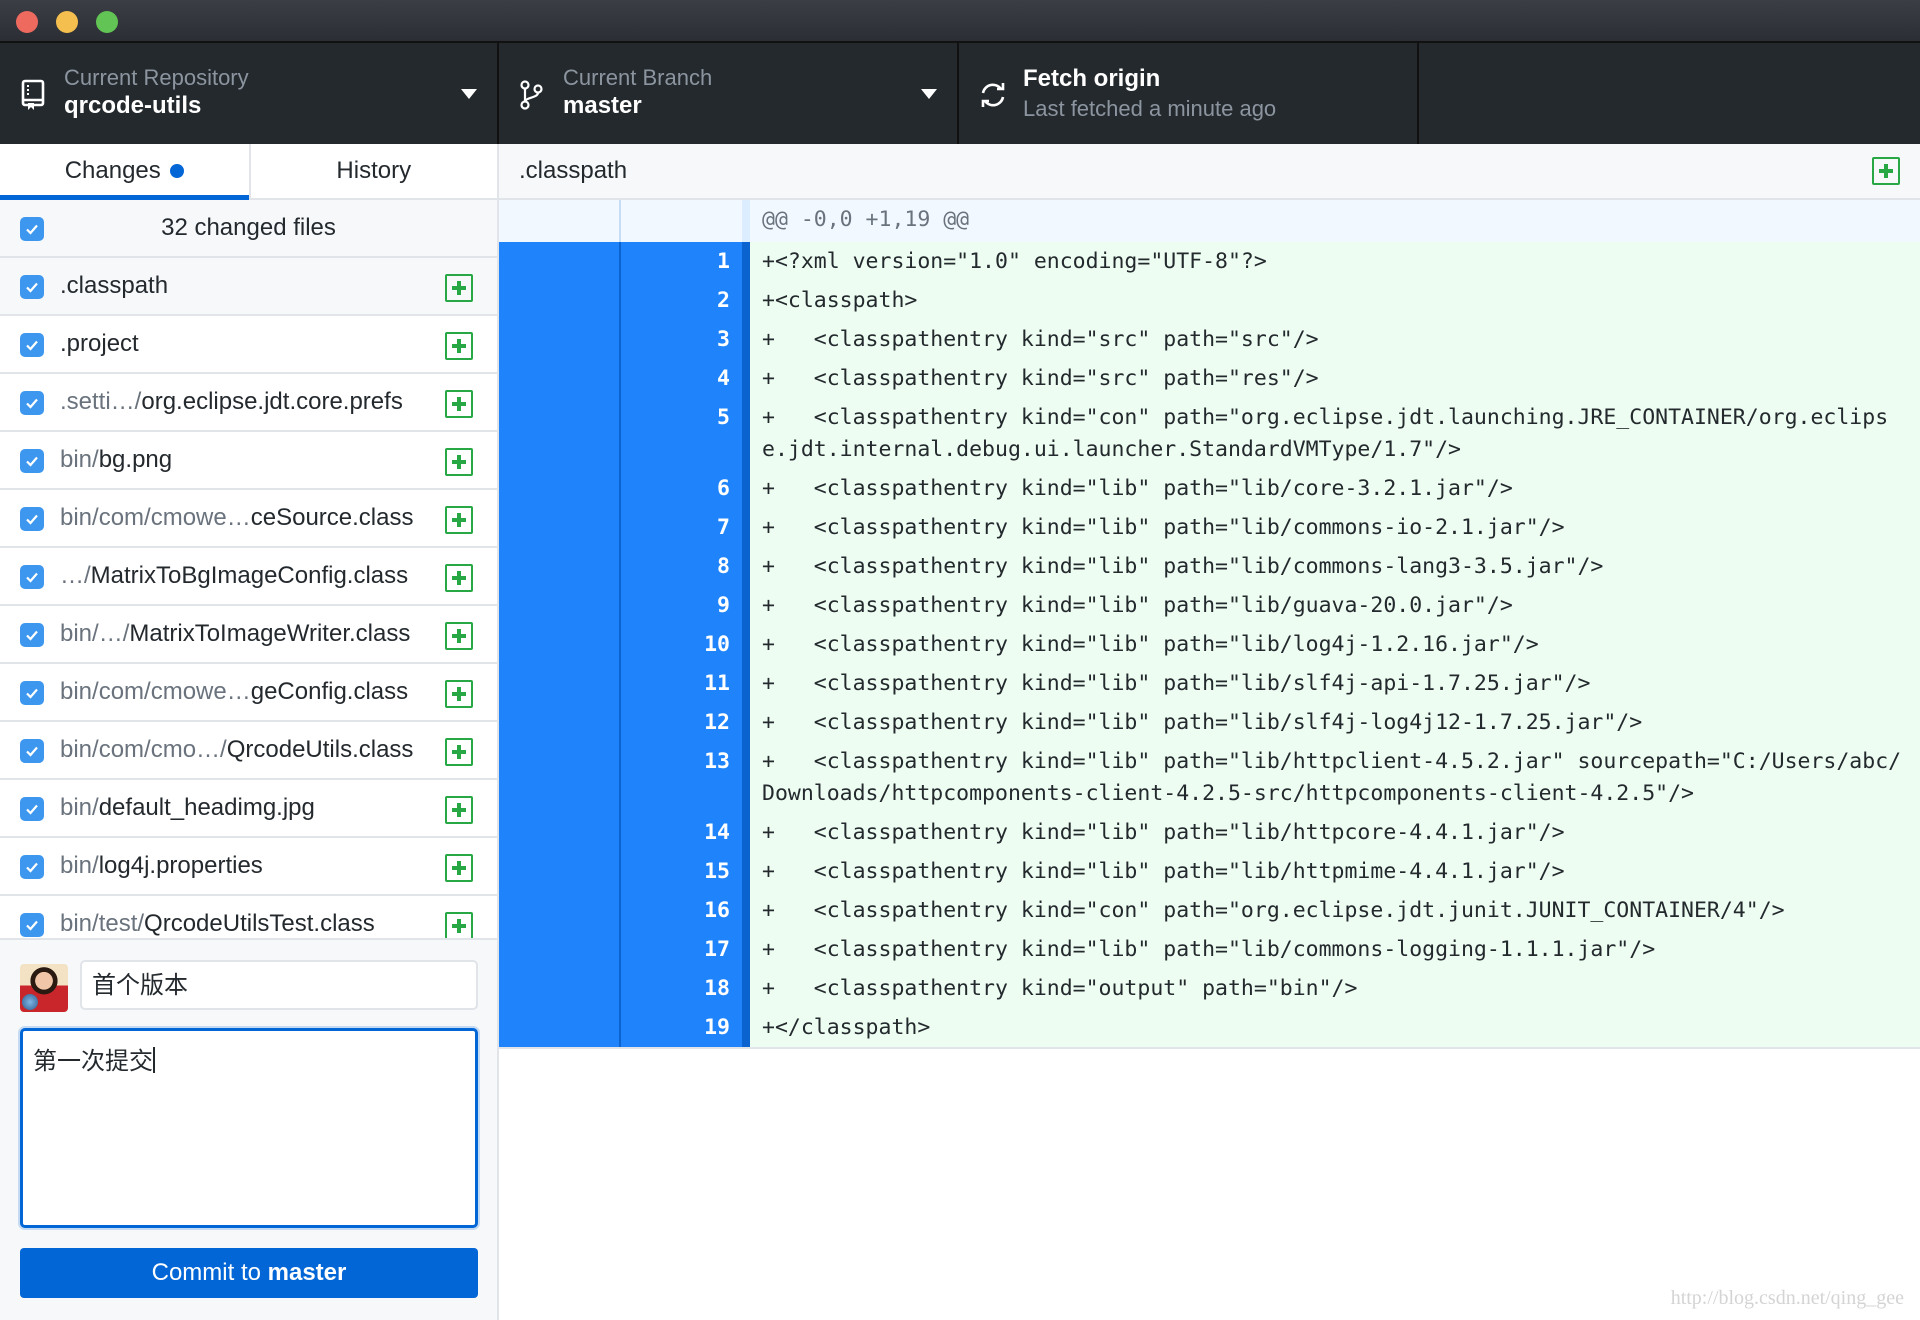 The height and width of the screenshot is (1320, 1920). I want to click on last-fetched-status: Last fetched a minute ago, so click(1150, 108).